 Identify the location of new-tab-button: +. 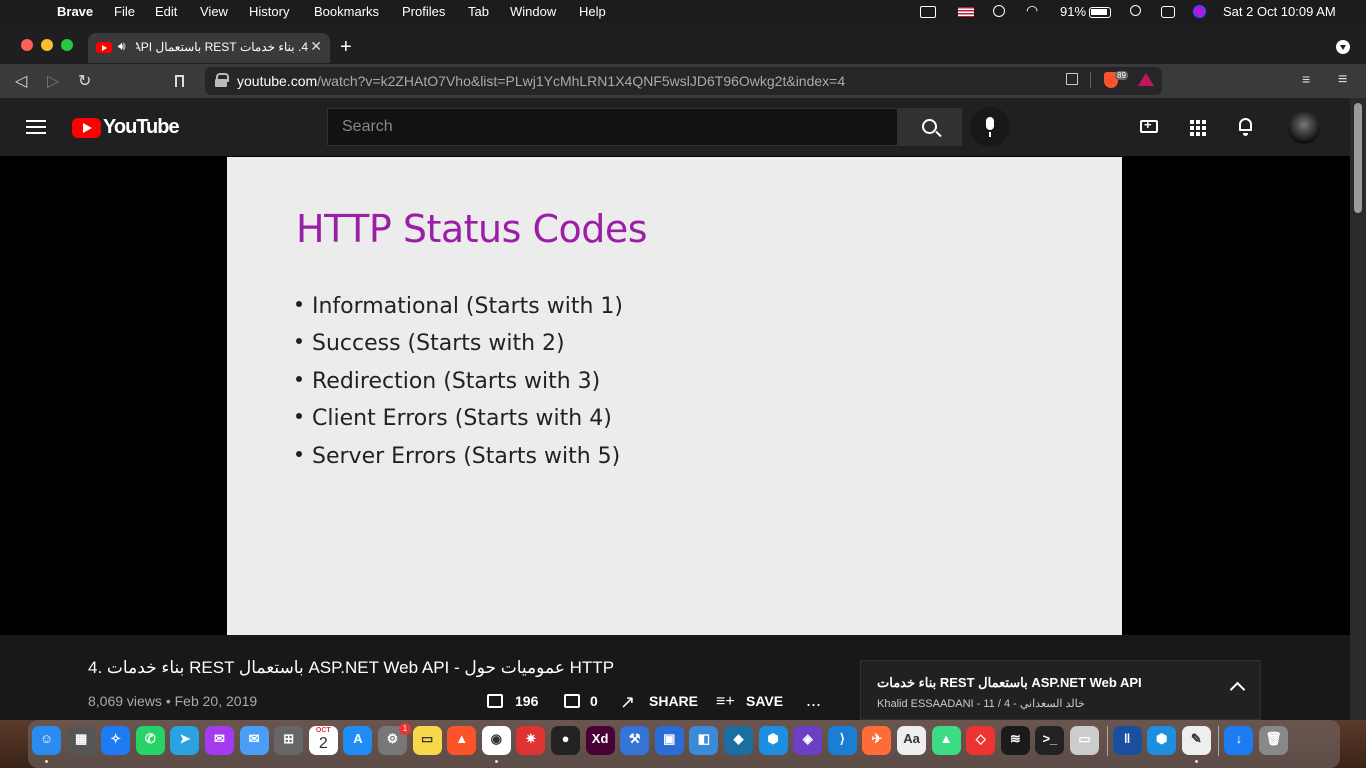
(346, 47).